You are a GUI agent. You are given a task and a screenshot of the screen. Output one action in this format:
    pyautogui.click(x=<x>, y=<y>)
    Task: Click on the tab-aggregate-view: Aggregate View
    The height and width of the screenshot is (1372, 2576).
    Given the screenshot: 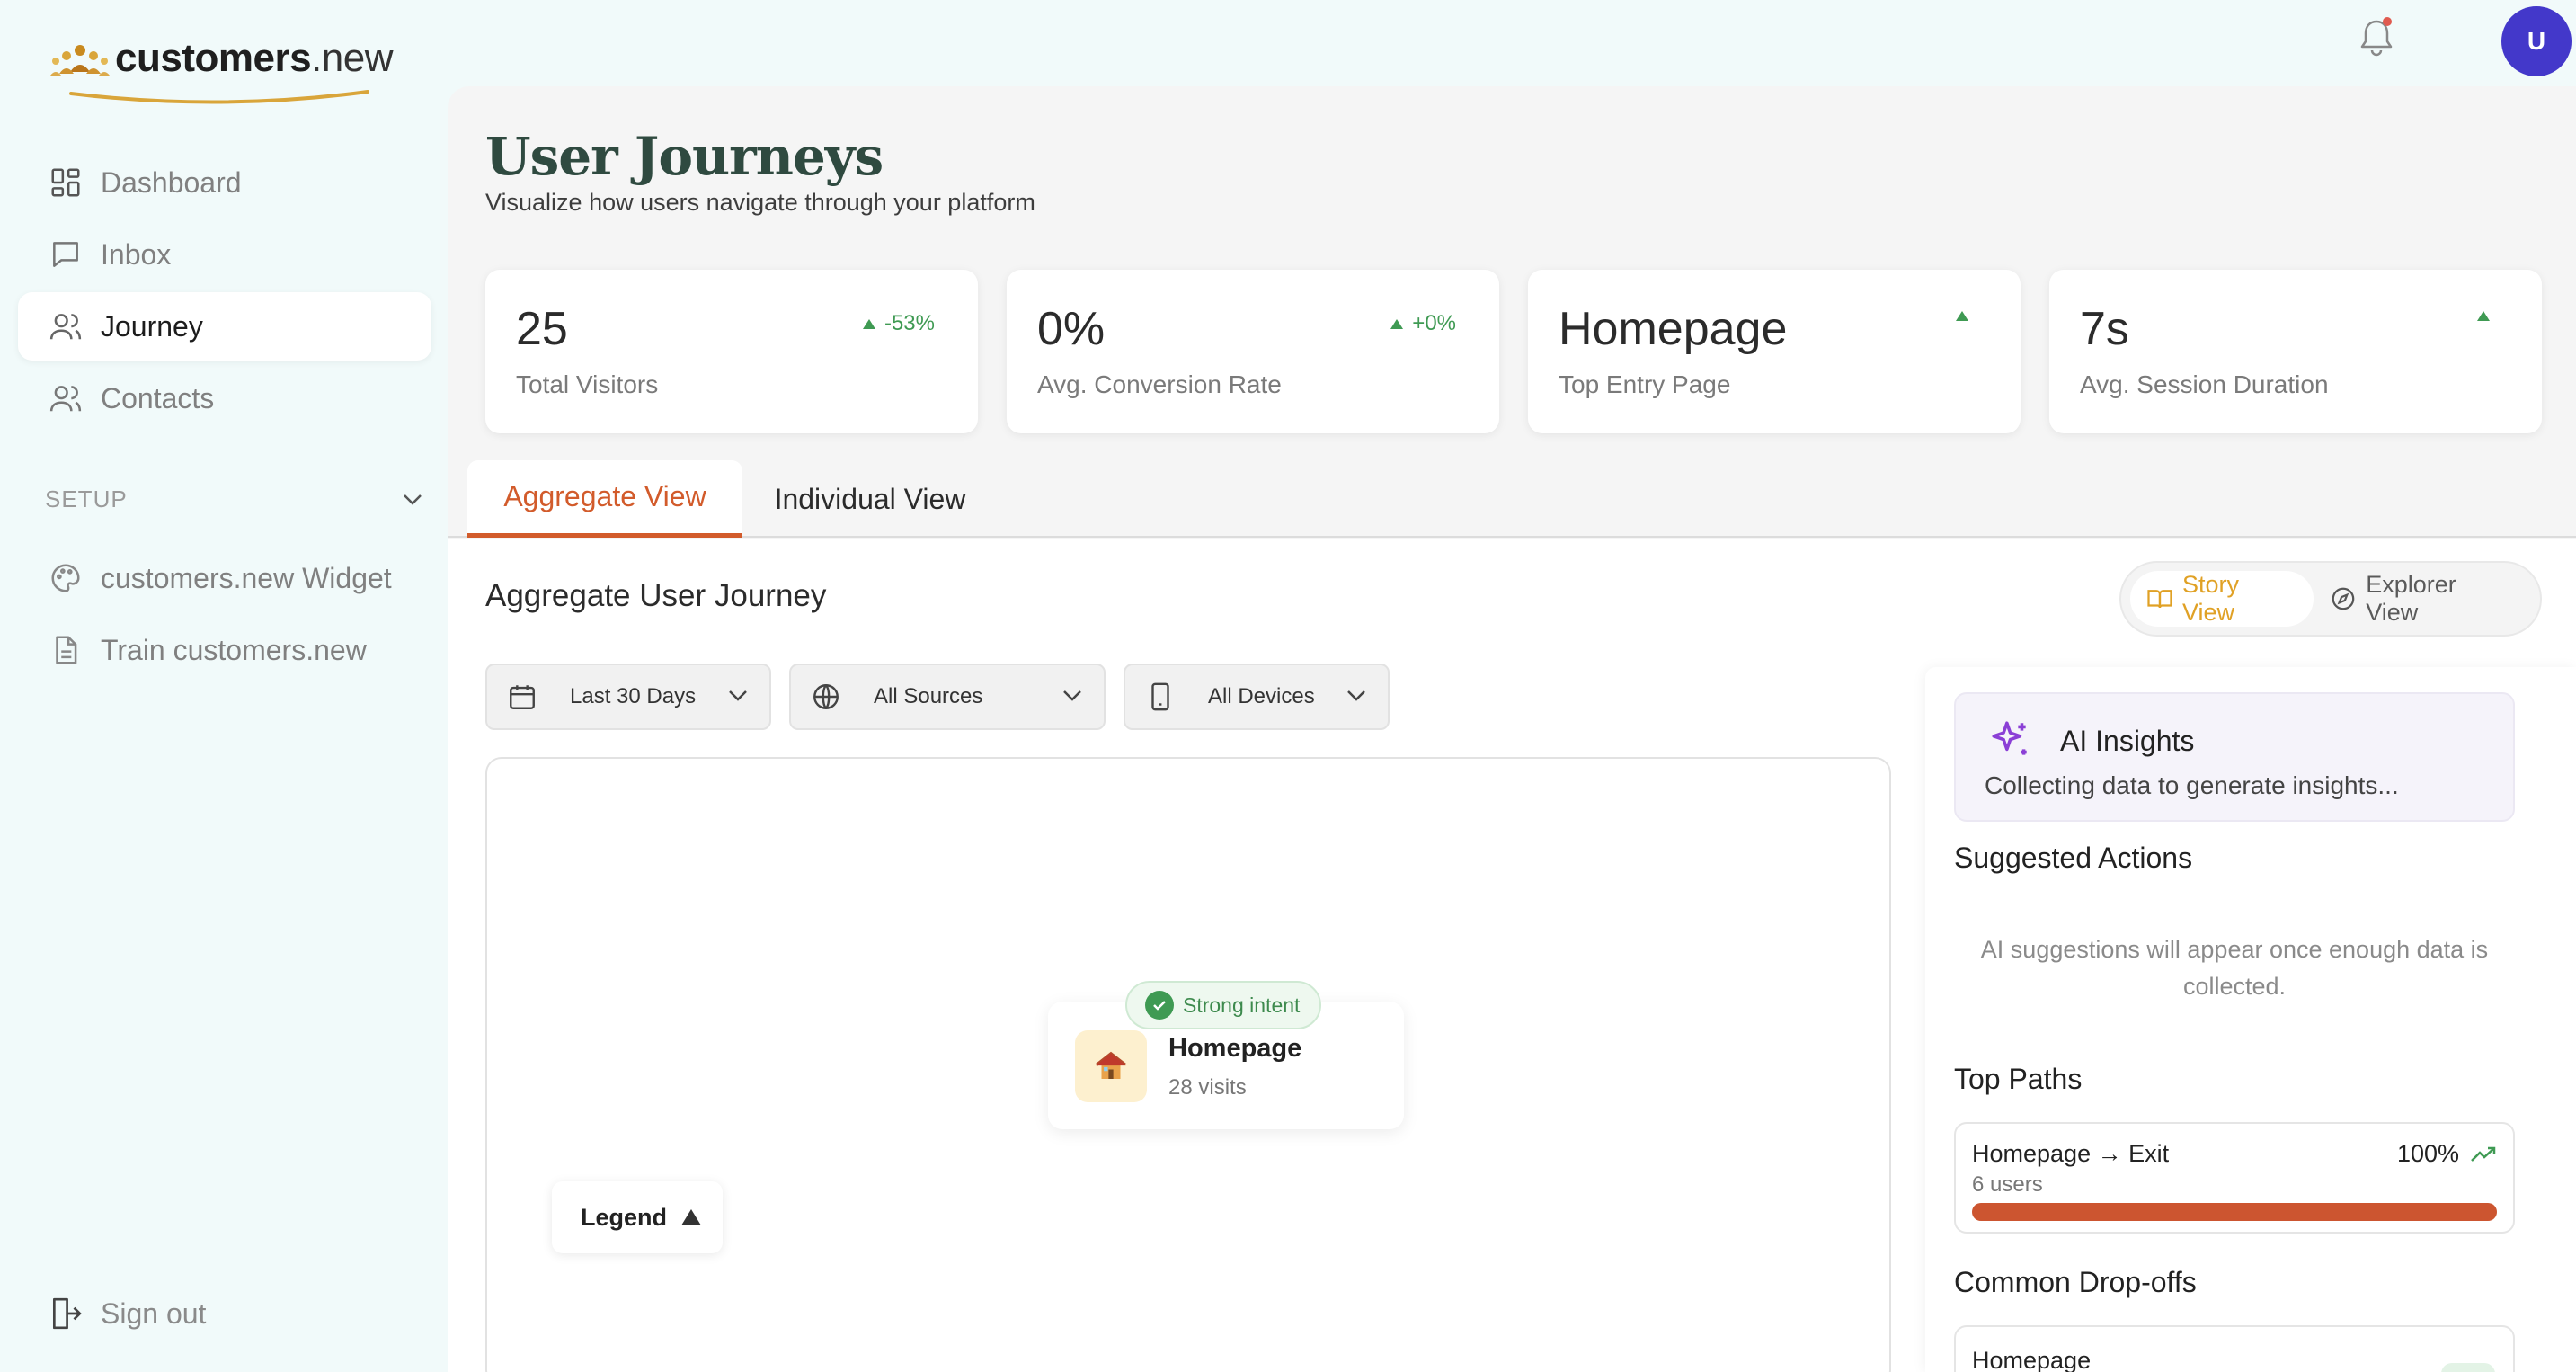 What is the action you would take?
    pyautogui.click(x=604, y=499)
    